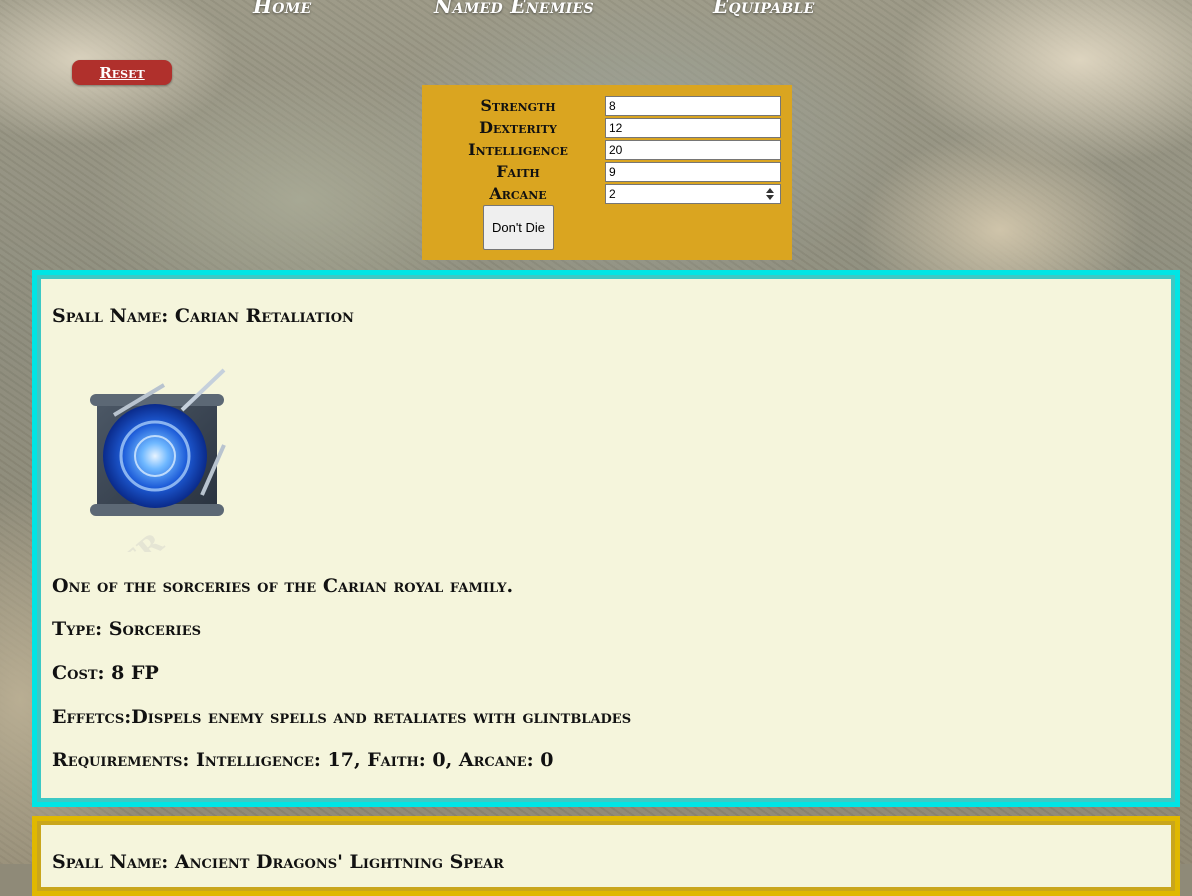 The width and height of the screenshot is (1192, 896). What do you see at coordinates (122, 72) in the screenshot?
I see `reset-button: Reset` at bounding box center [122, 72].